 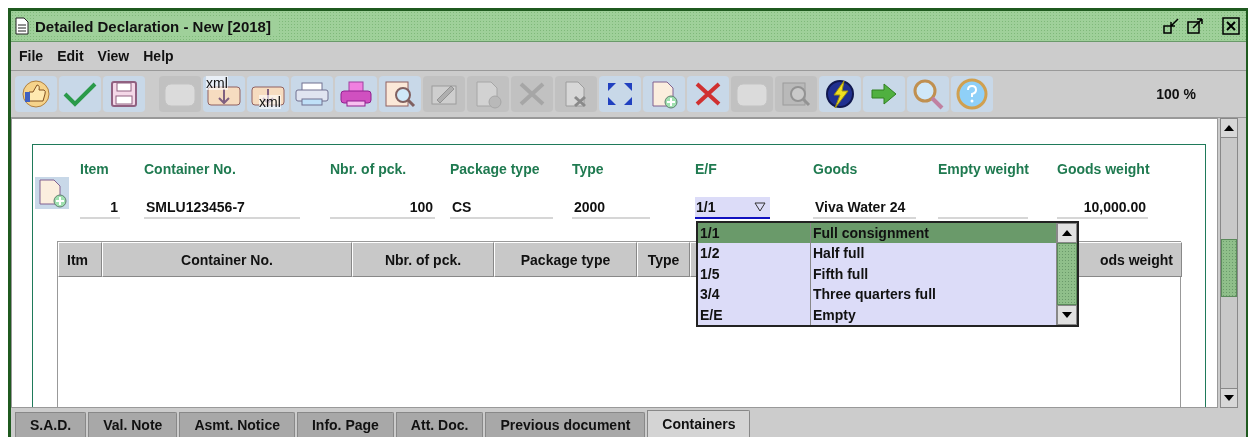 I want to click on save-icon, so click(x=124, y=94).